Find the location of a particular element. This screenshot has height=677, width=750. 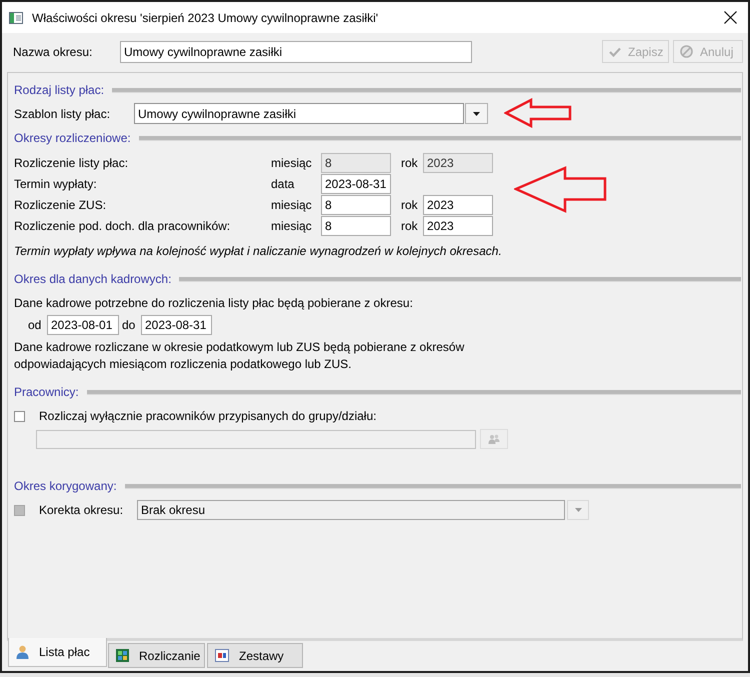

section-heading: Rodzaj listy płac: is located at coordinates (59, 90).